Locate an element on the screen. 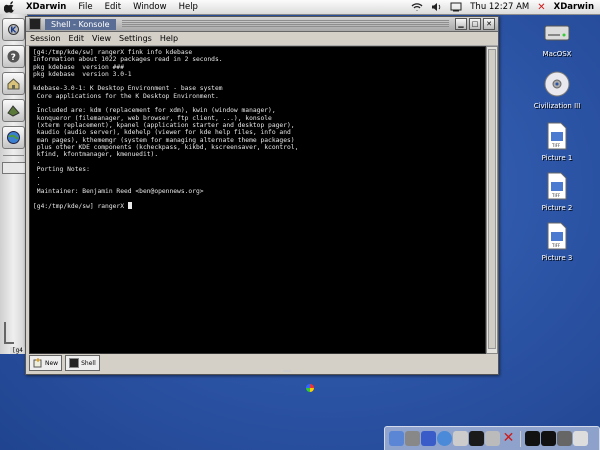 The image size is (600, 450). minimize-button: ▁ is located at coordinates (461, 24).